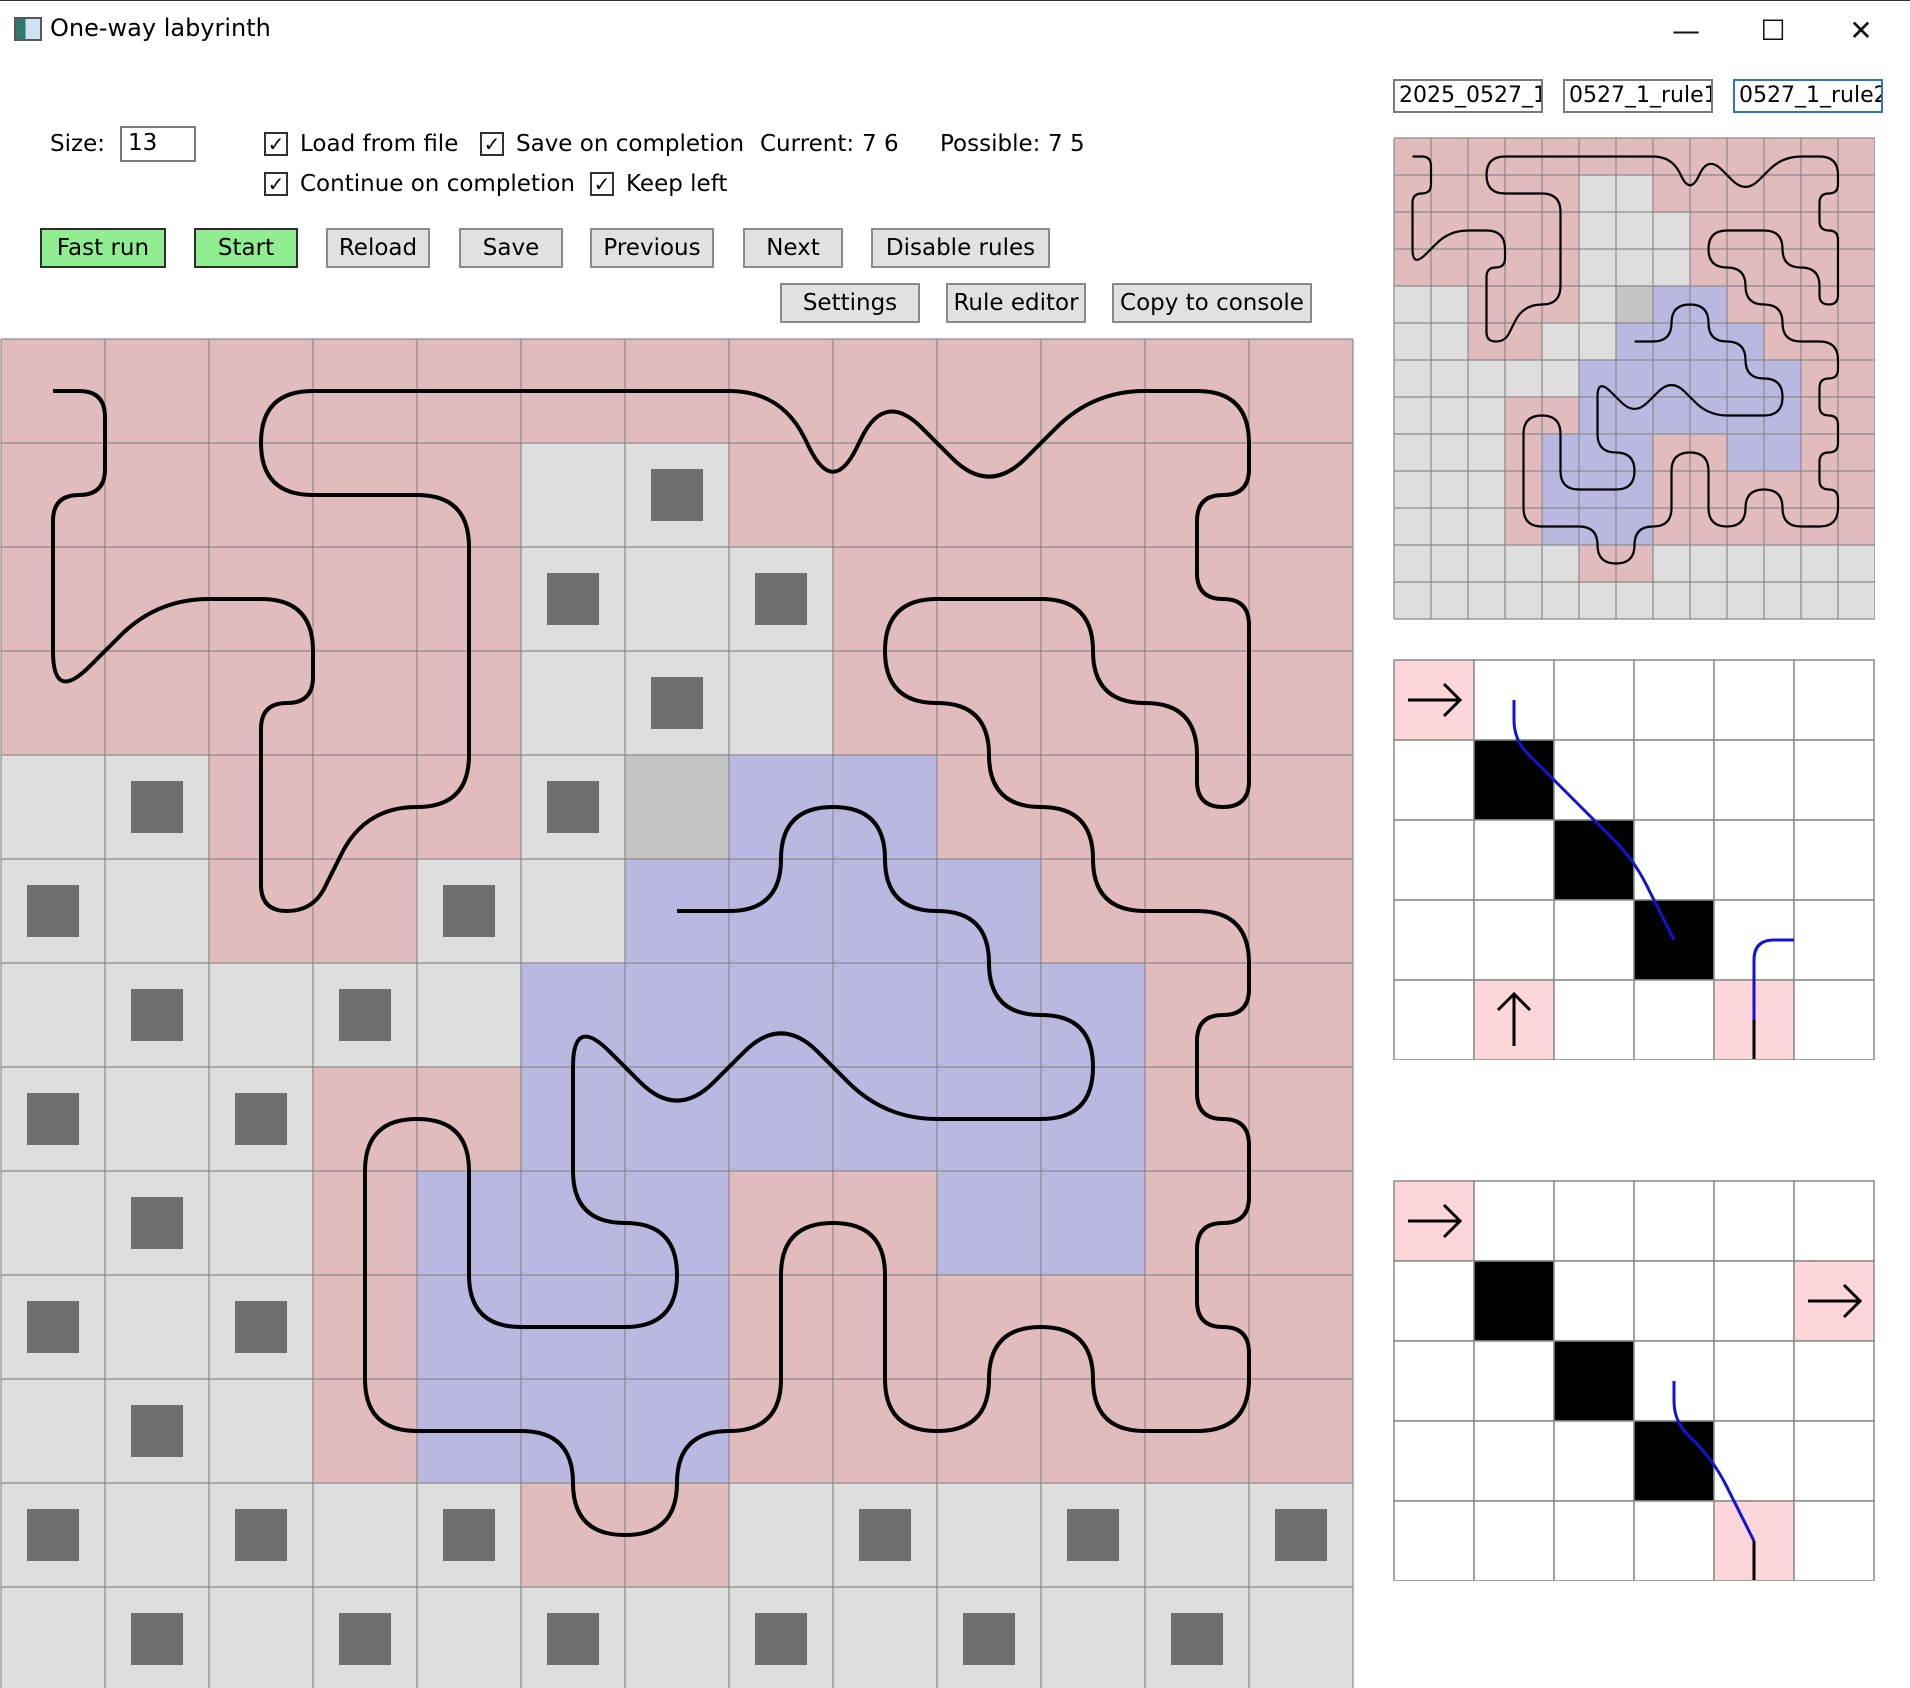  What do you see at coordinates (1016, 303) in the screenshot?
I see `rule-editor-button: Rule editor` at bounding box center [1016, 303].